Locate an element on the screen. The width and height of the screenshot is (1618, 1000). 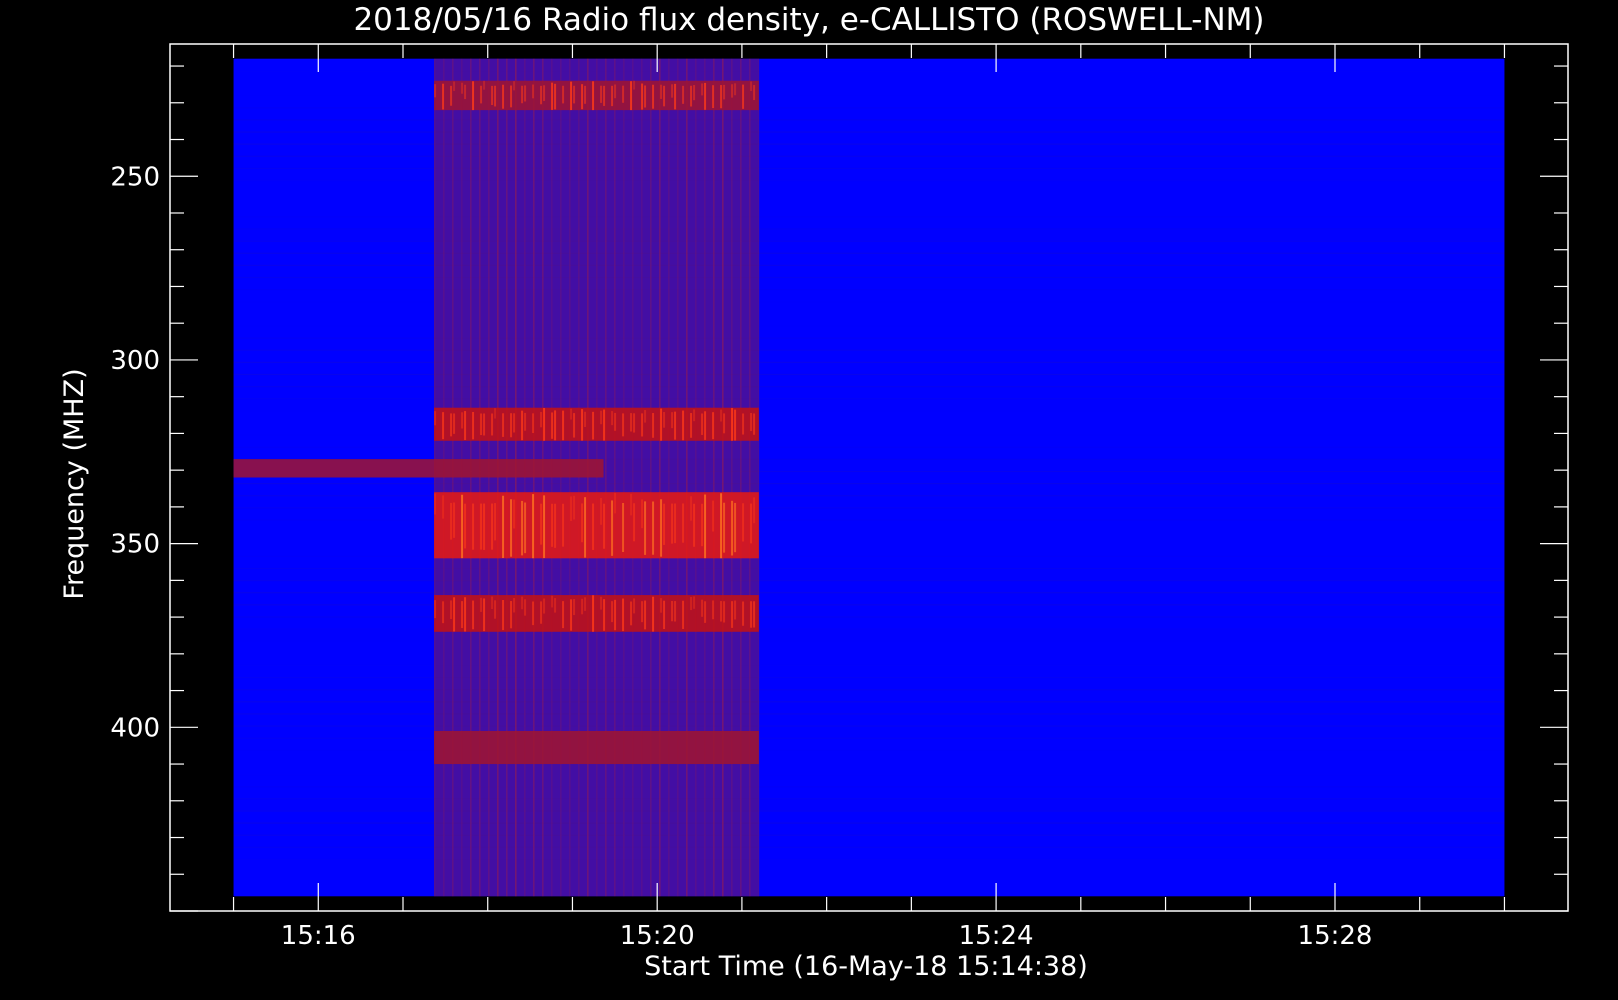
x-axis-label: Start Time (16-May-18 15:14:38) is located at coordinates (866, 966).